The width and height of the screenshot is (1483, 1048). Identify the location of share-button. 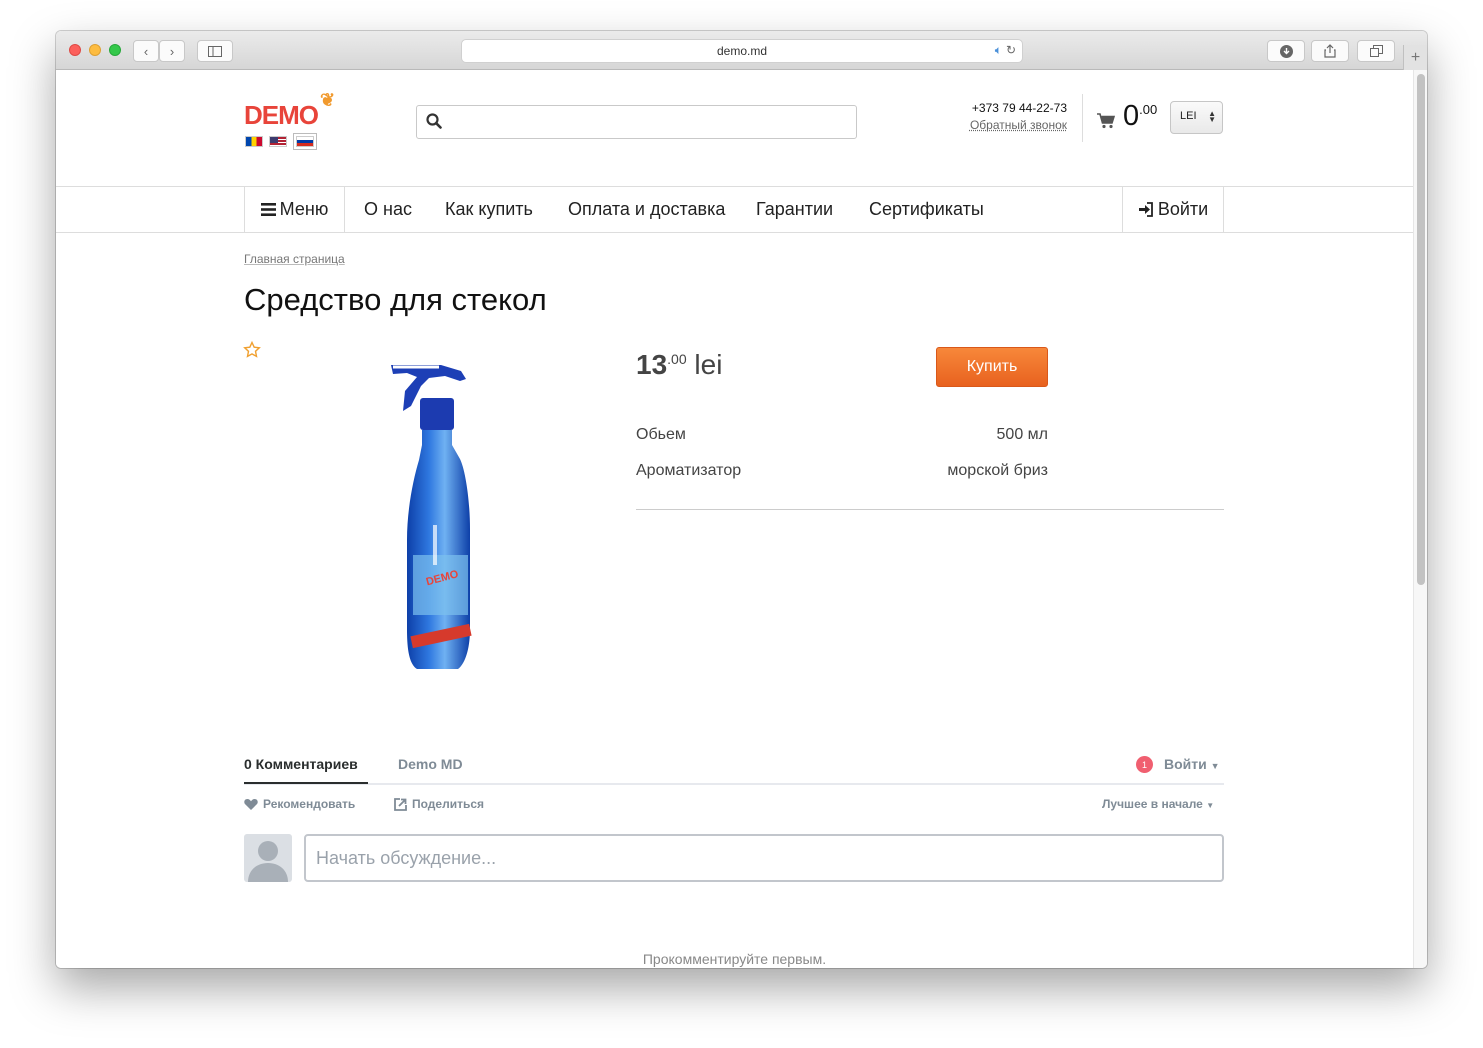
(1330, 51).